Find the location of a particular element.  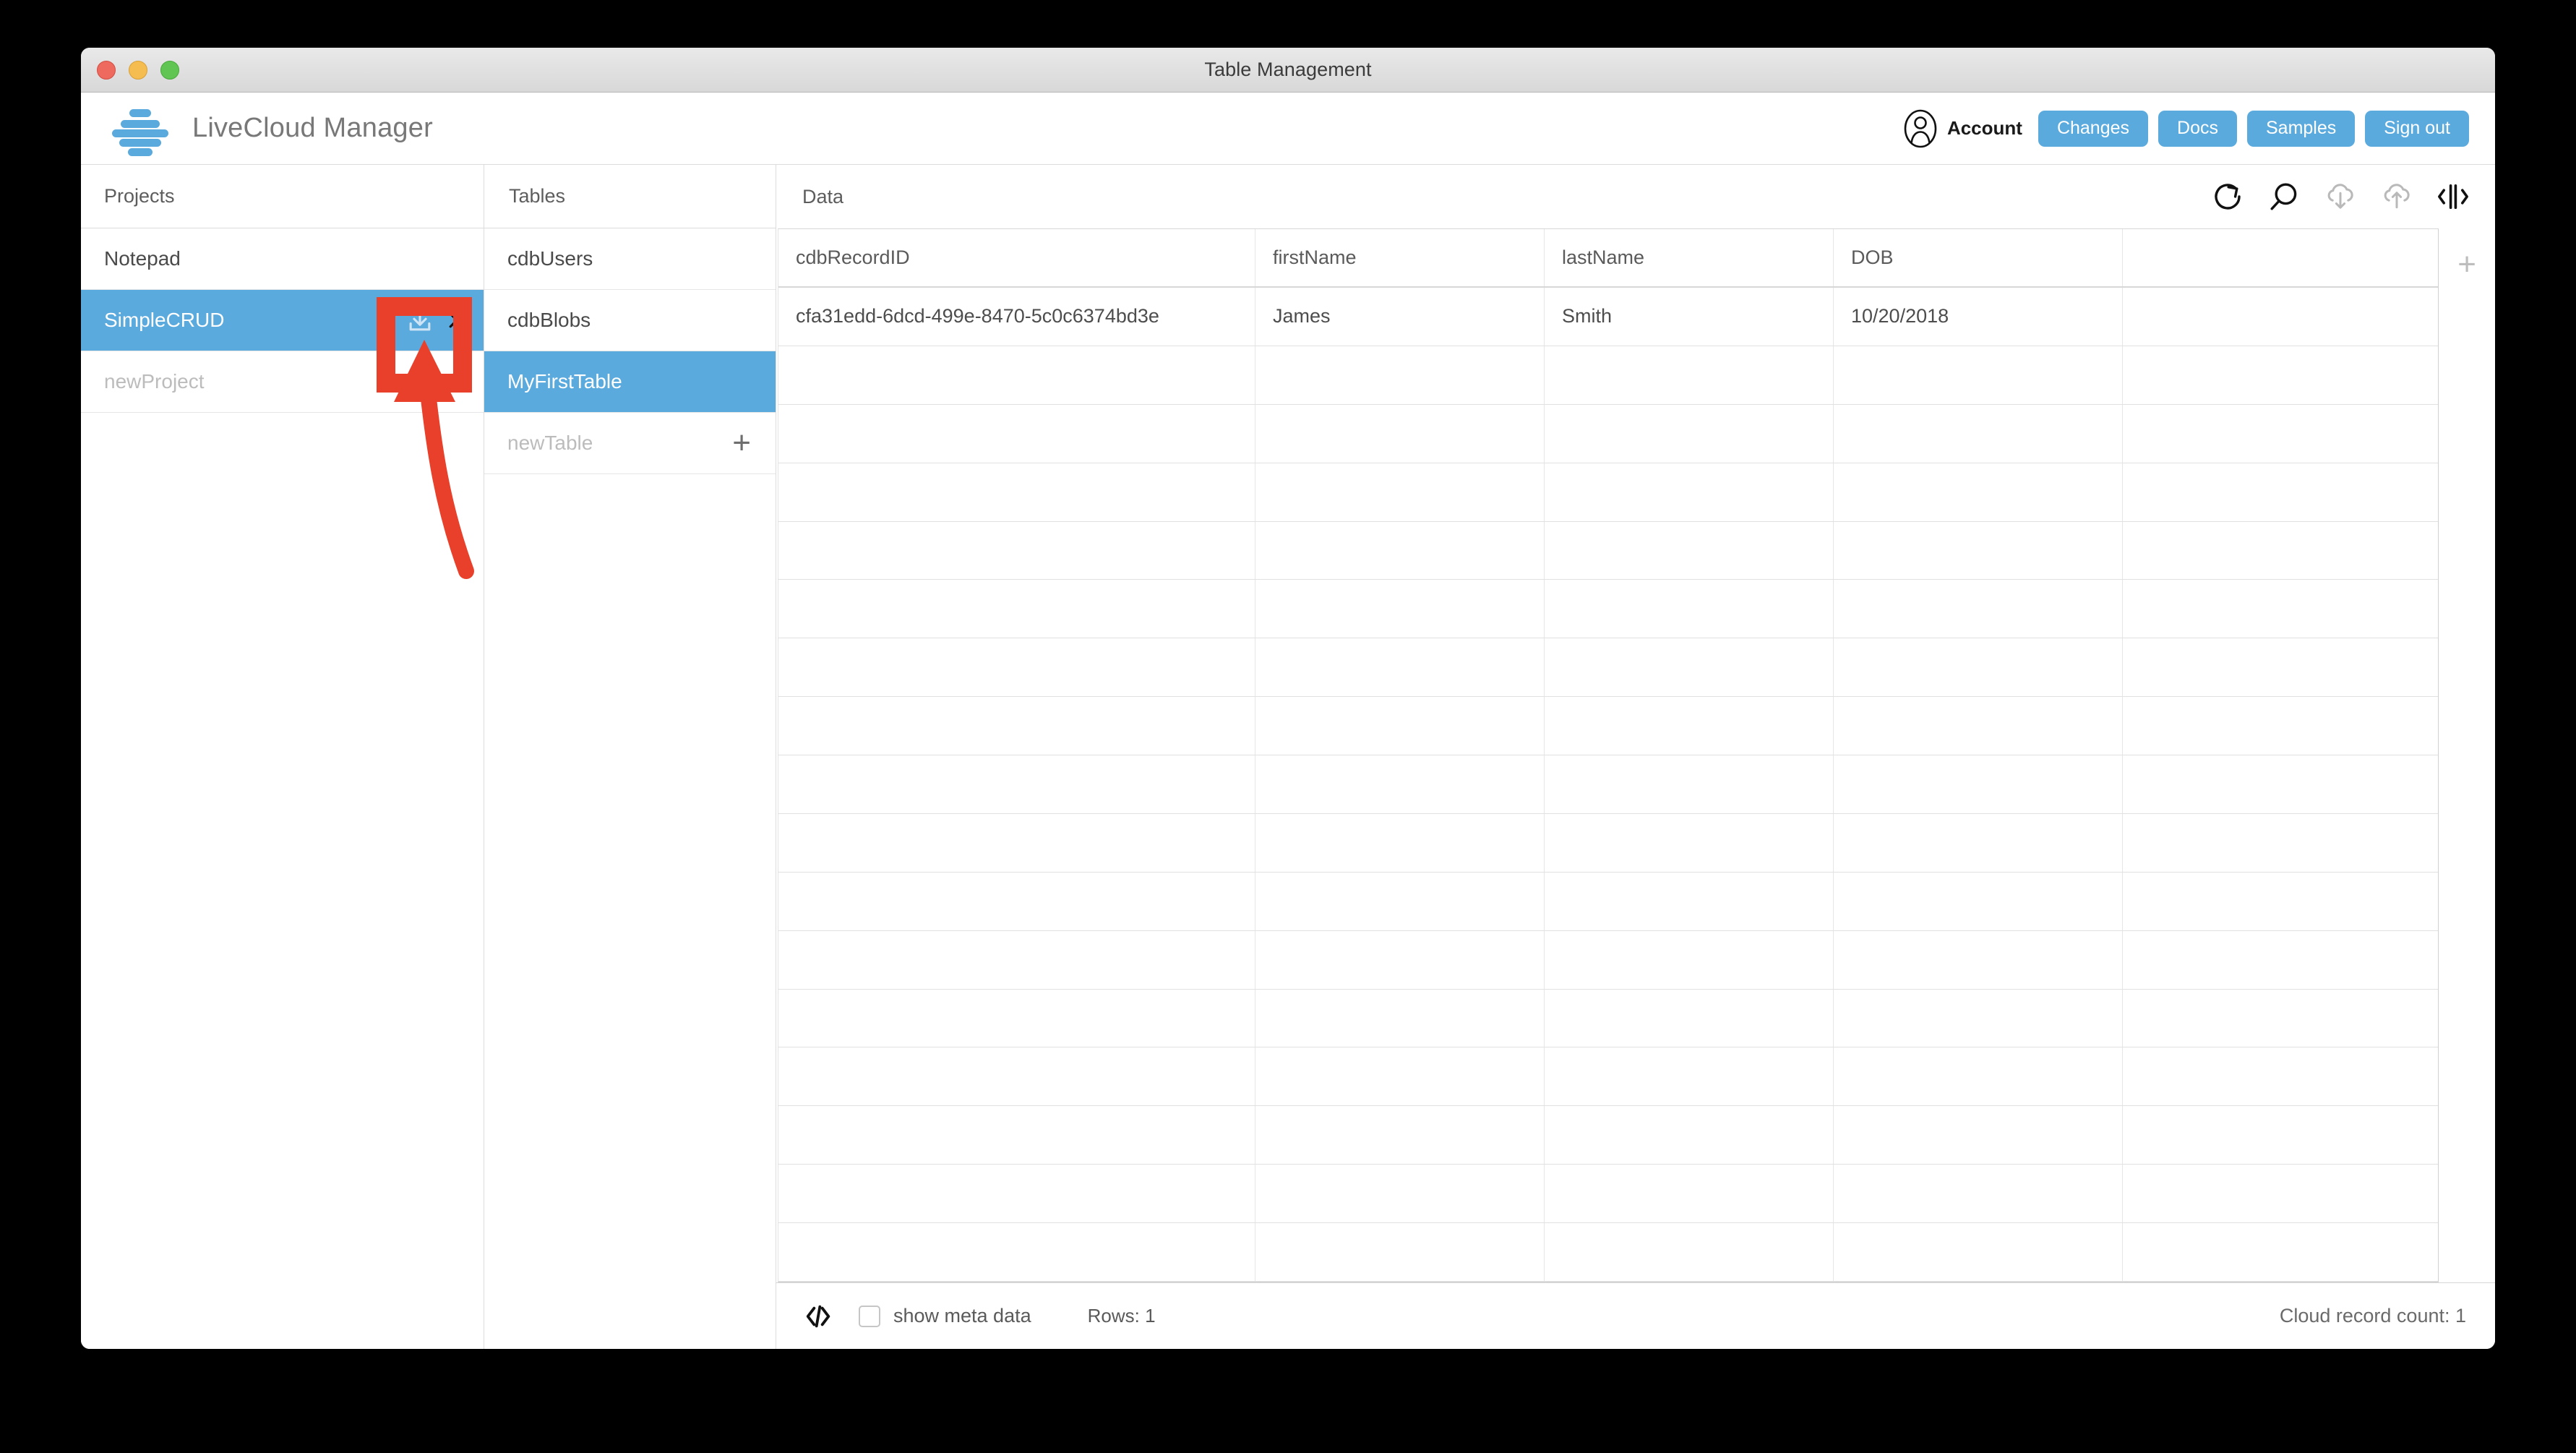

project-item-notepad: Notepad is located at coordinates (283, 259).